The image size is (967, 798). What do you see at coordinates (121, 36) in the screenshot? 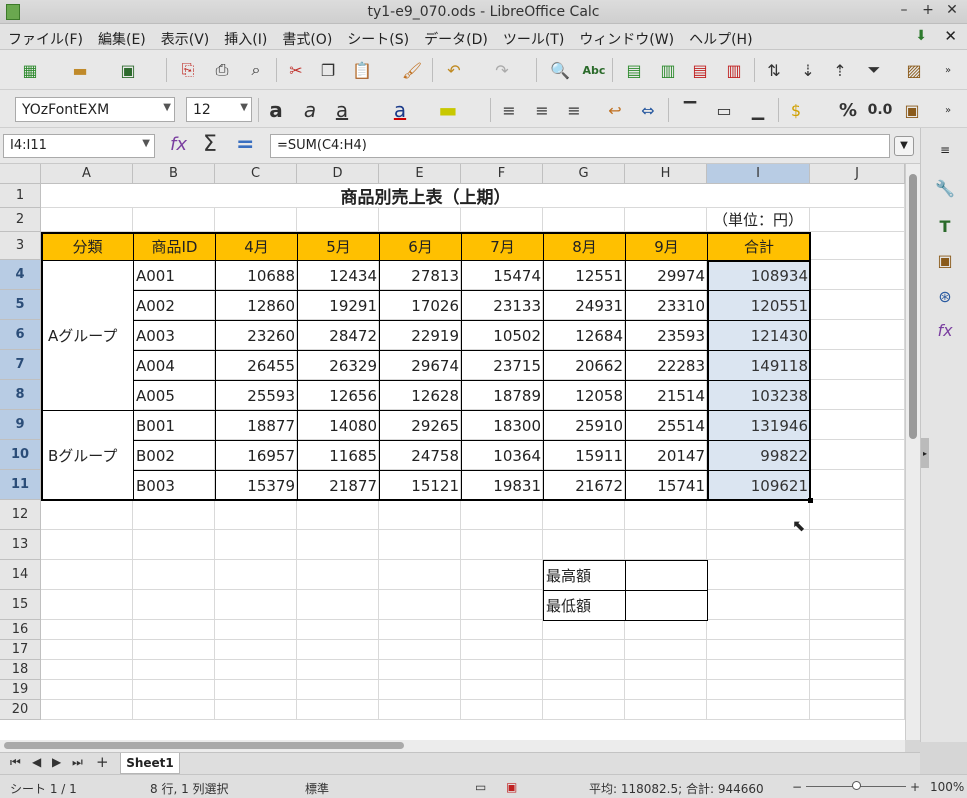
I see `menu-edit: 編集(E)` at bounding box center [121, 36].